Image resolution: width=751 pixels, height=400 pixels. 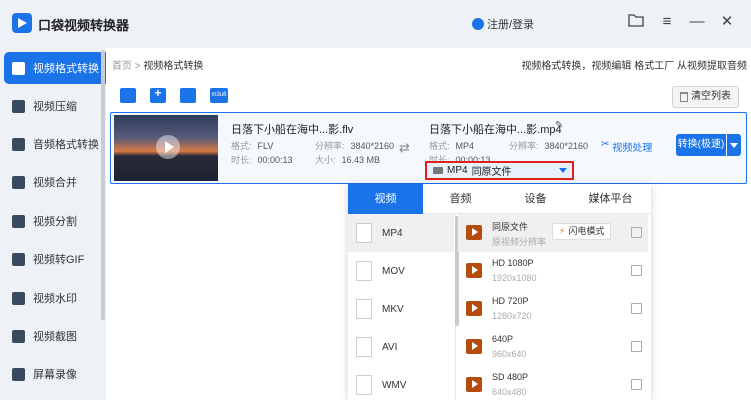 I want to click on format-label: MOV, so click(x=393, y=271).